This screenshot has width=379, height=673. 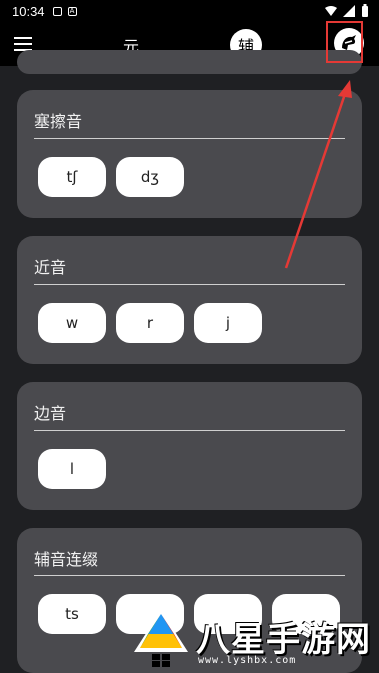 What do you see at coordinates (349, 10) in the screenshot?
I see `signal-icon` at bounding box center [349, 10].